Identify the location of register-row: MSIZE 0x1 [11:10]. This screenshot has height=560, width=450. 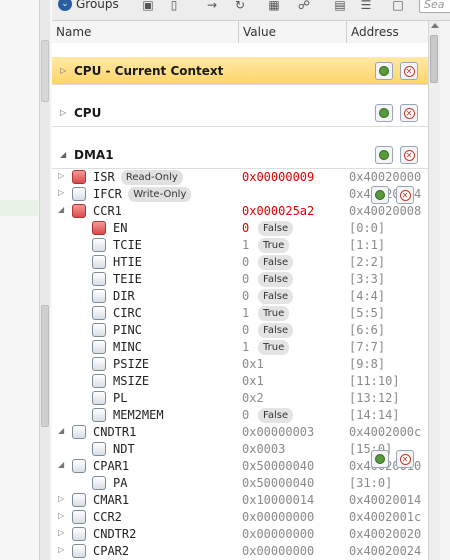
(240, 381).